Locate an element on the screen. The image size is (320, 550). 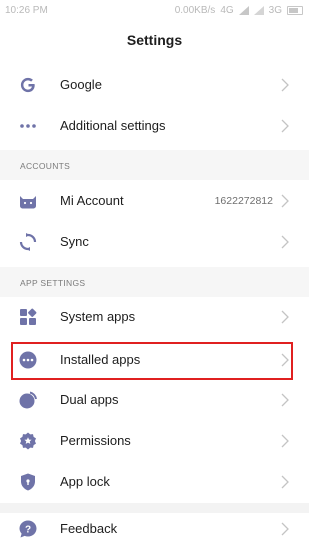
section-title: ACCOUNTS is located at coordinates (45, 166).